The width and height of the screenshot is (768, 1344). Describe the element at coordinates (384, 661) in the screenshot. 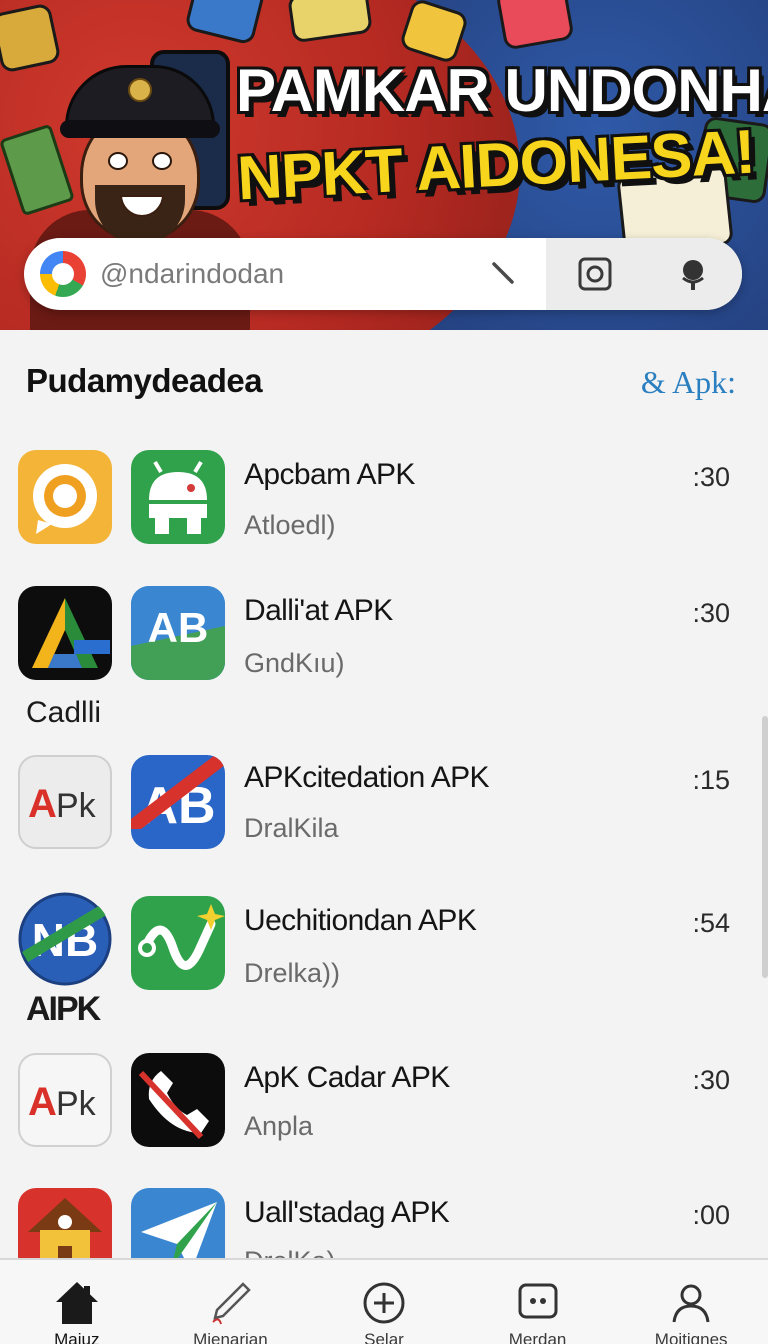

I see `list-item: AB Dalli'at APK GndKıu) :30 Cadlli` at that location.